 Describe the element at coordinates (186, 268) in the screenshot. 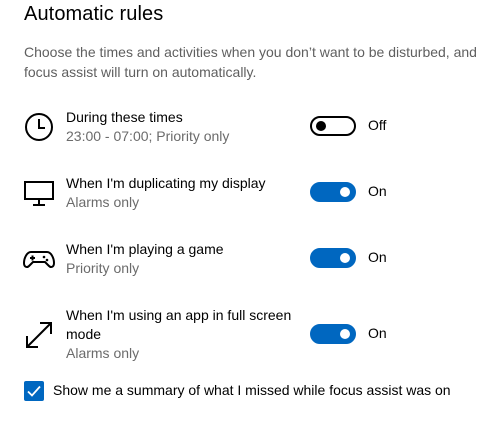

I see `rule-detail: Priority only` at that location.